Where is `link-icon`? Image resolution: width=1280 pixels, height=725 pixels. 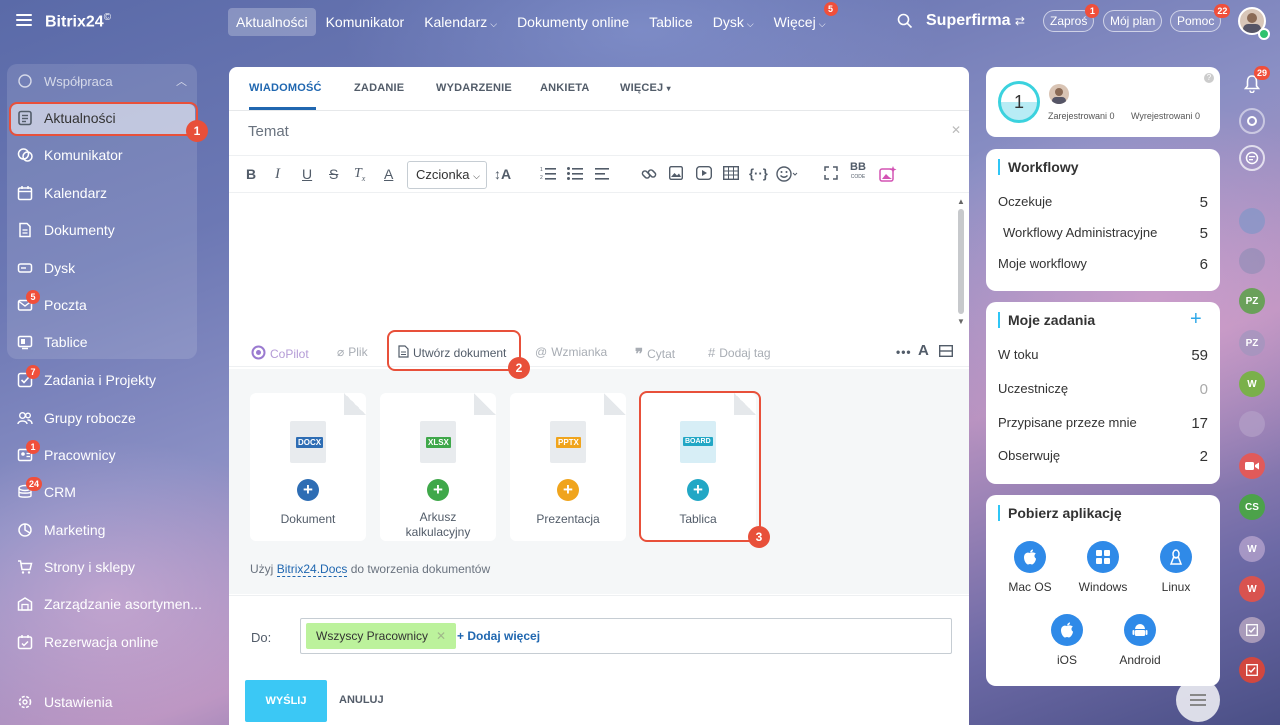 link-icon is located at coordinates (649, 175).